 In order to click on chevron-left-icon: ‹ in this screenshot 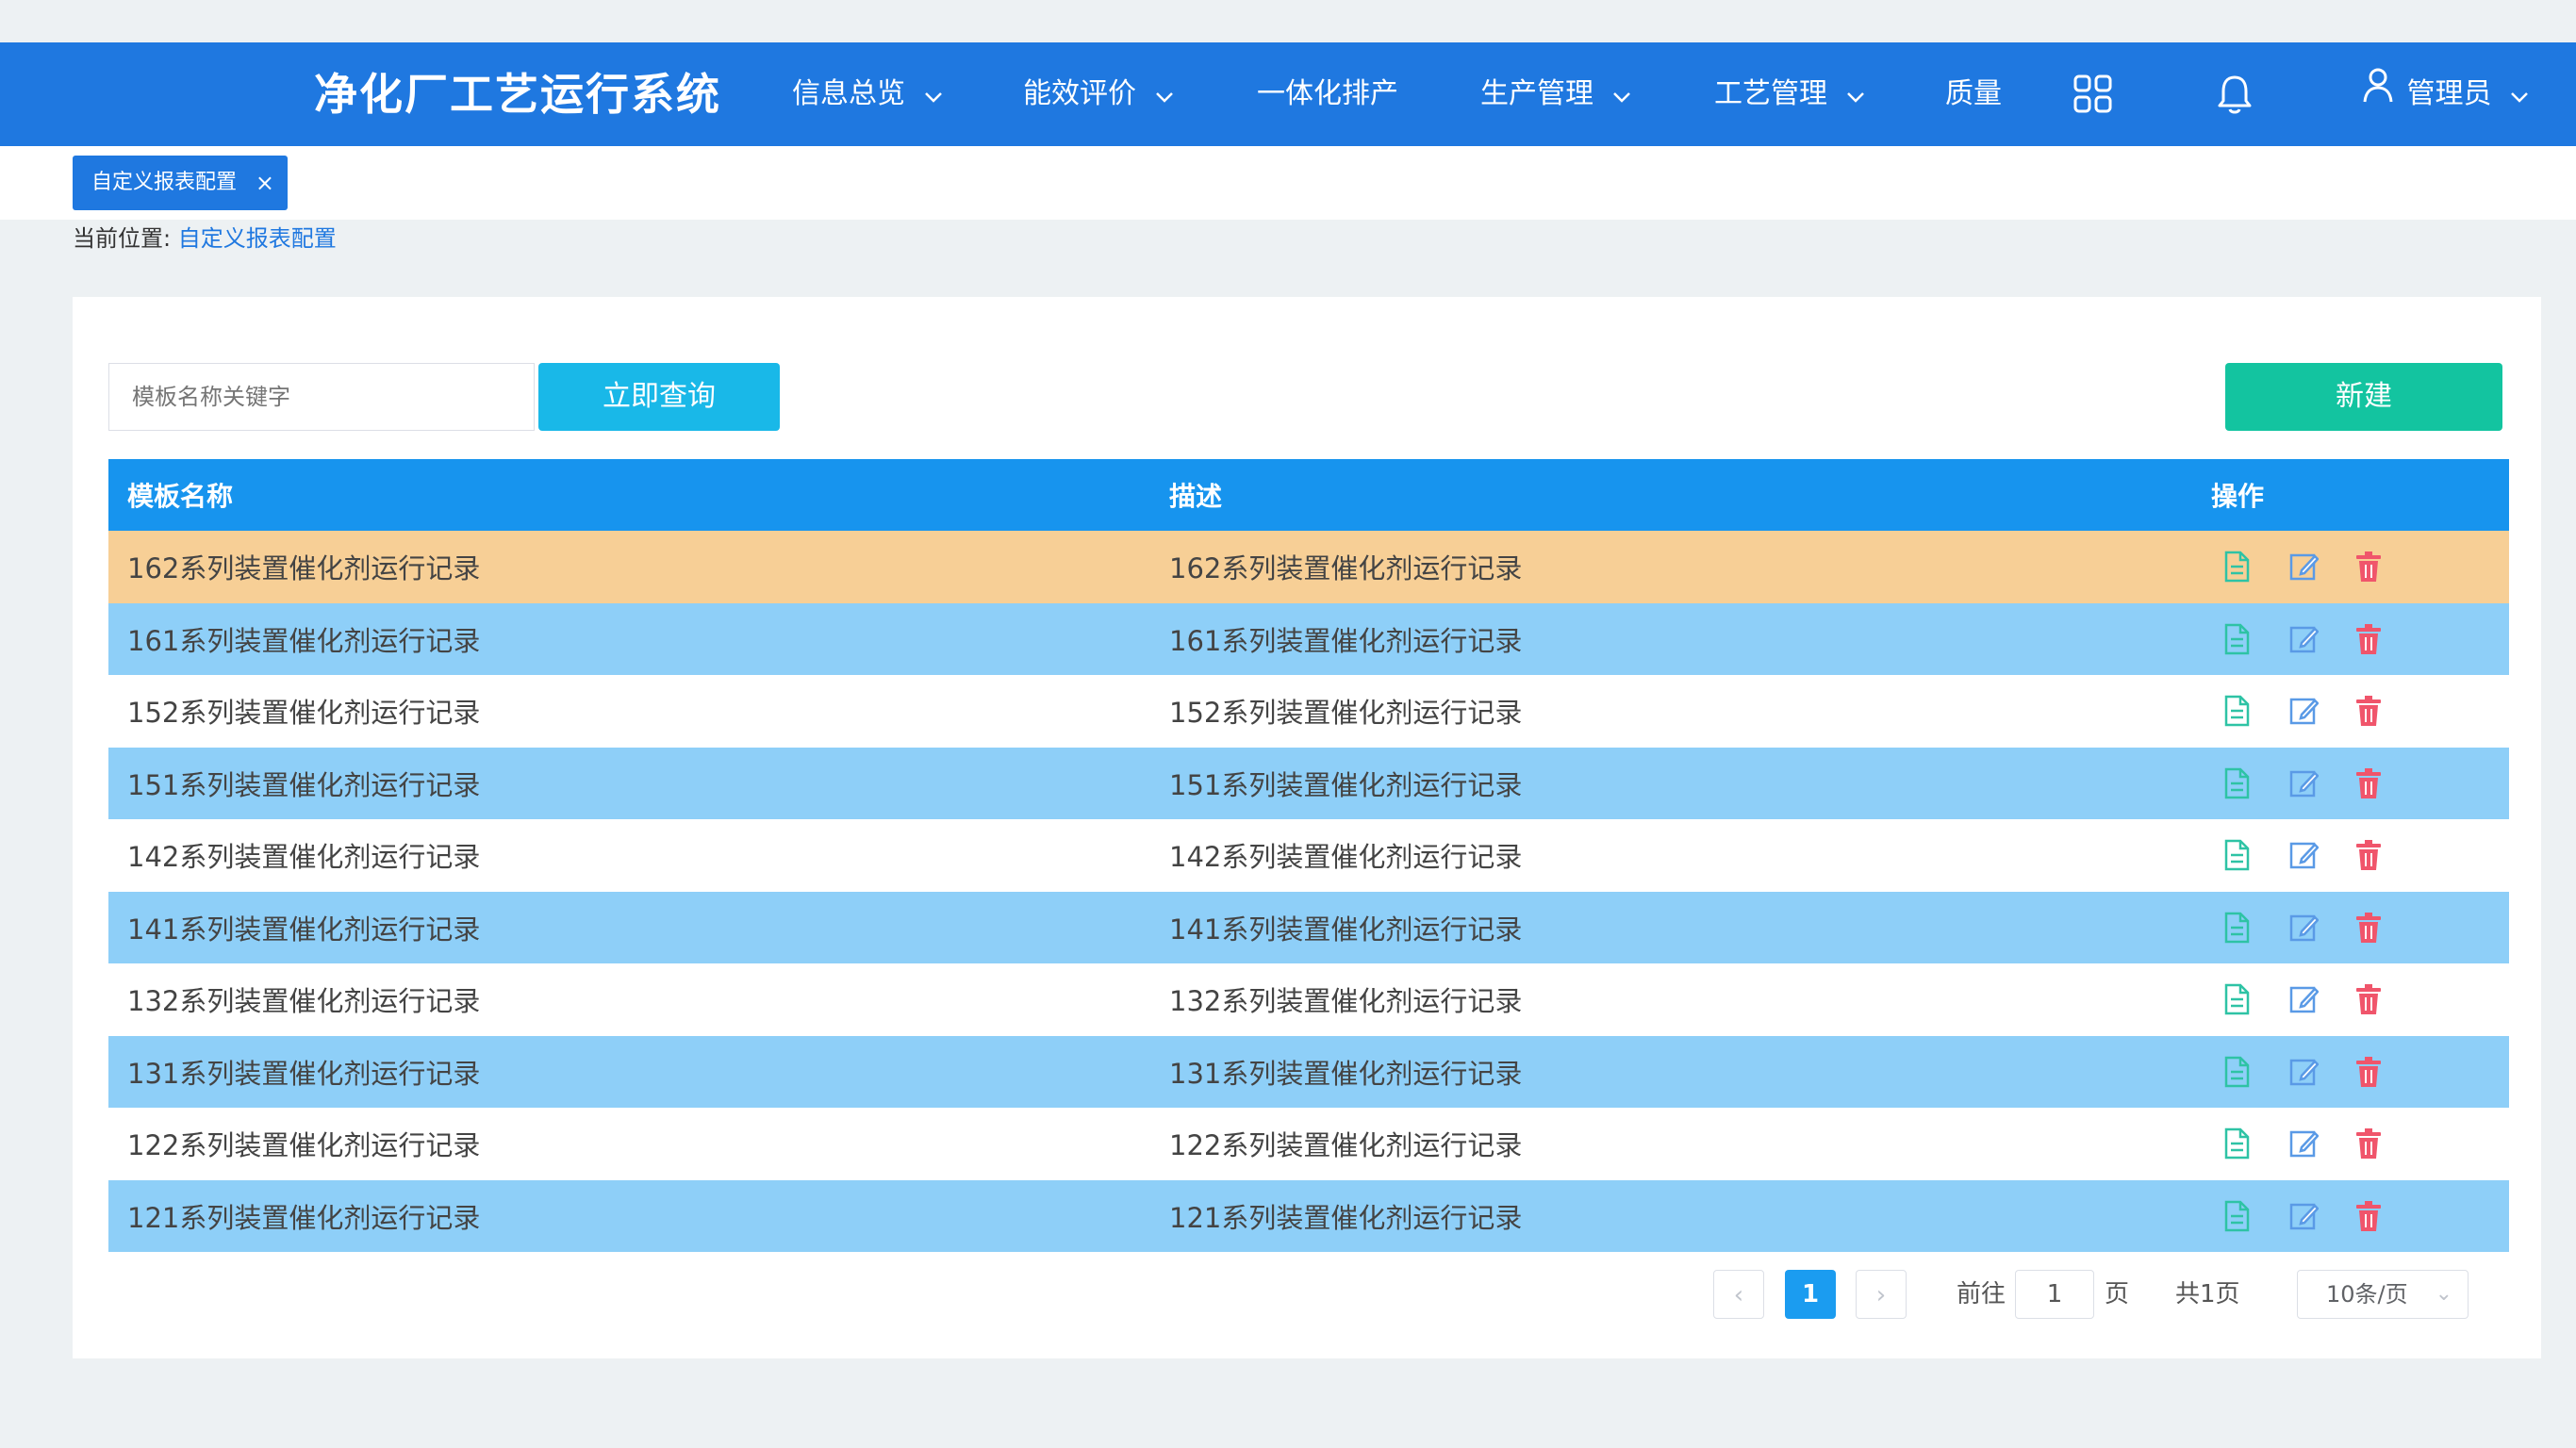, I will do `click(1738, 1295)`.